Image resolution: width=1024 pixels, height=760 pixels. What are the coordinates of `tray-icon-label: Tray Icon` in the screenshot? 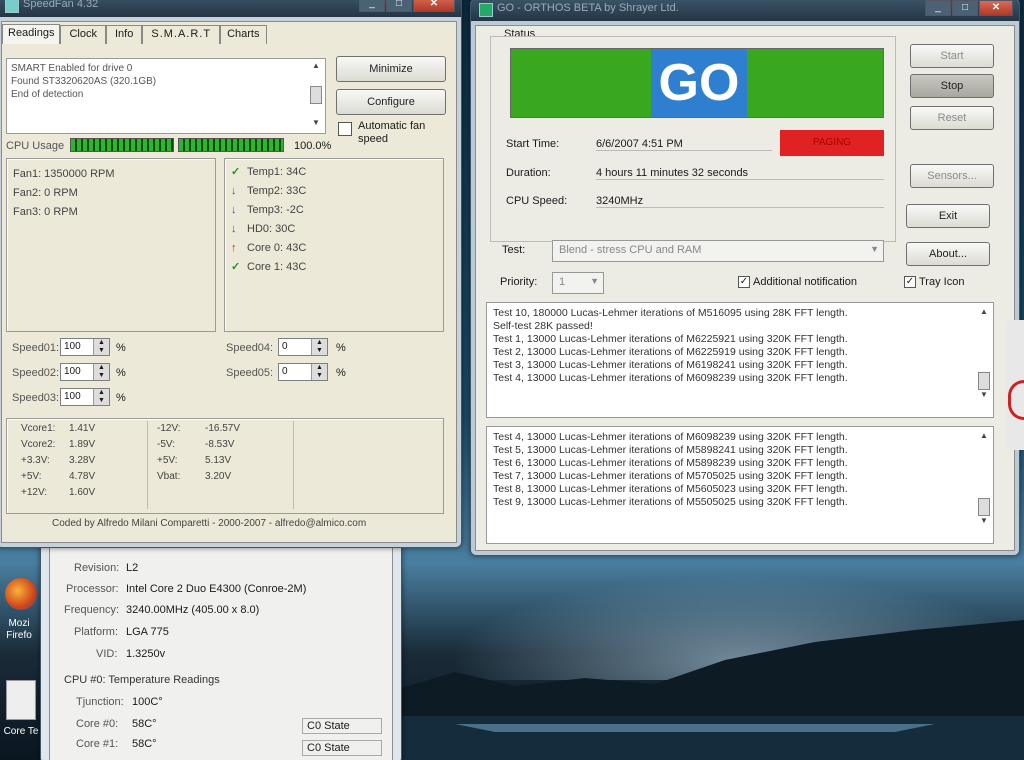 It's located at (942, 282).